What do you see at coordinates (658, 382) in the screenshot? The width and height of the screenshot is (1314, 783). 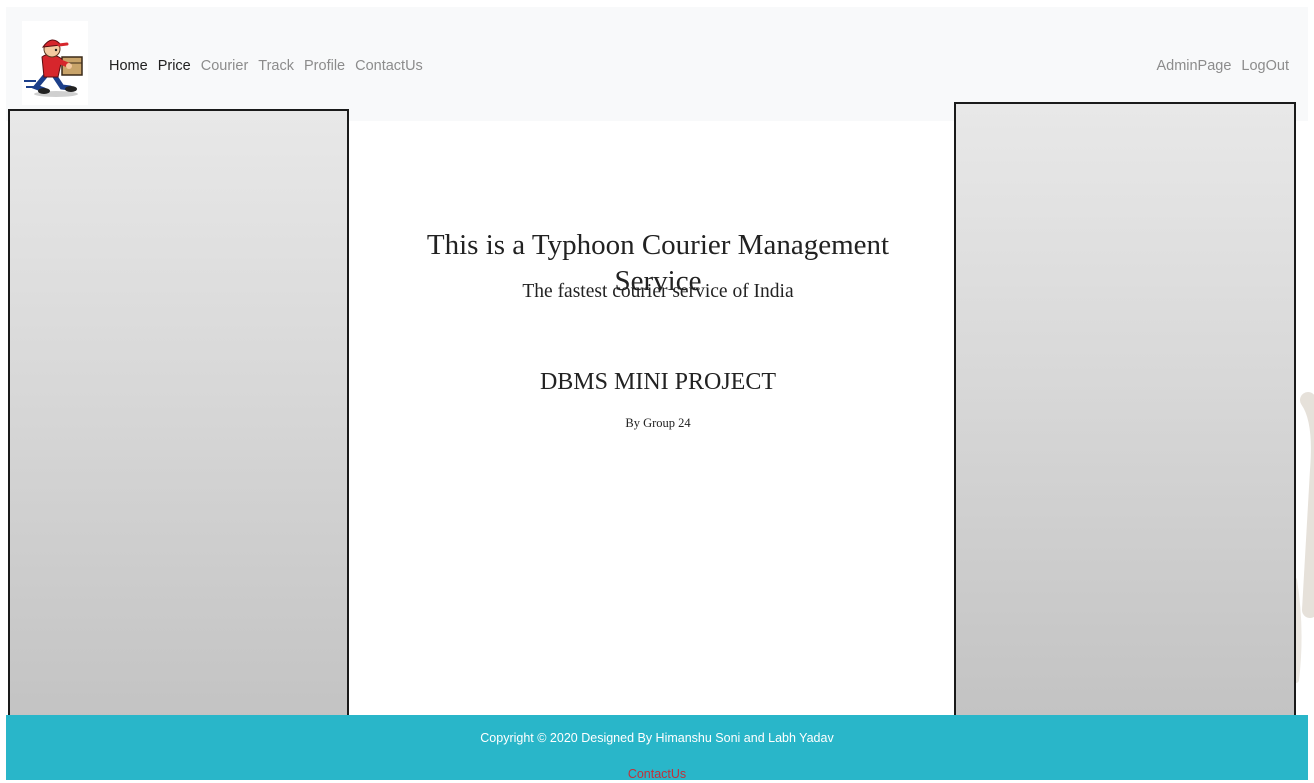 I see `project-heading: DBMS MINI PROJECT` at bounding box center [658, 382].